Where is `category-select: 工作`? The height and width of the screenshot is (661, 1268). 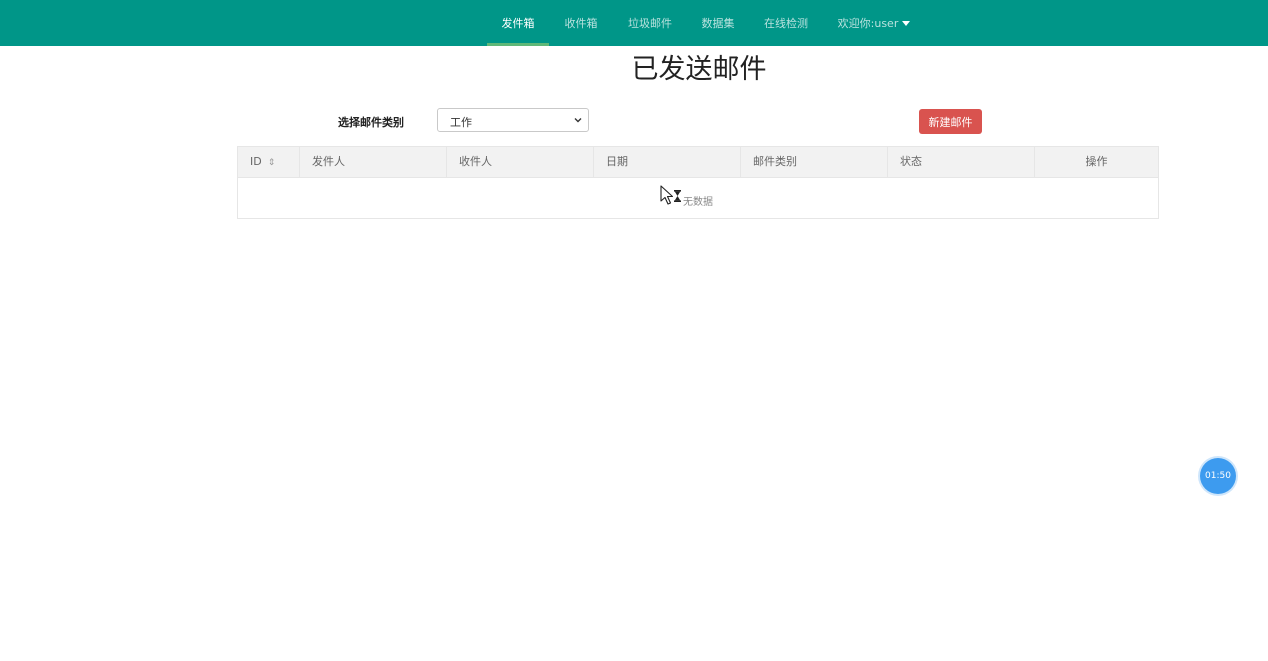
category-select: 工作 is located at coordinates (513, 120).